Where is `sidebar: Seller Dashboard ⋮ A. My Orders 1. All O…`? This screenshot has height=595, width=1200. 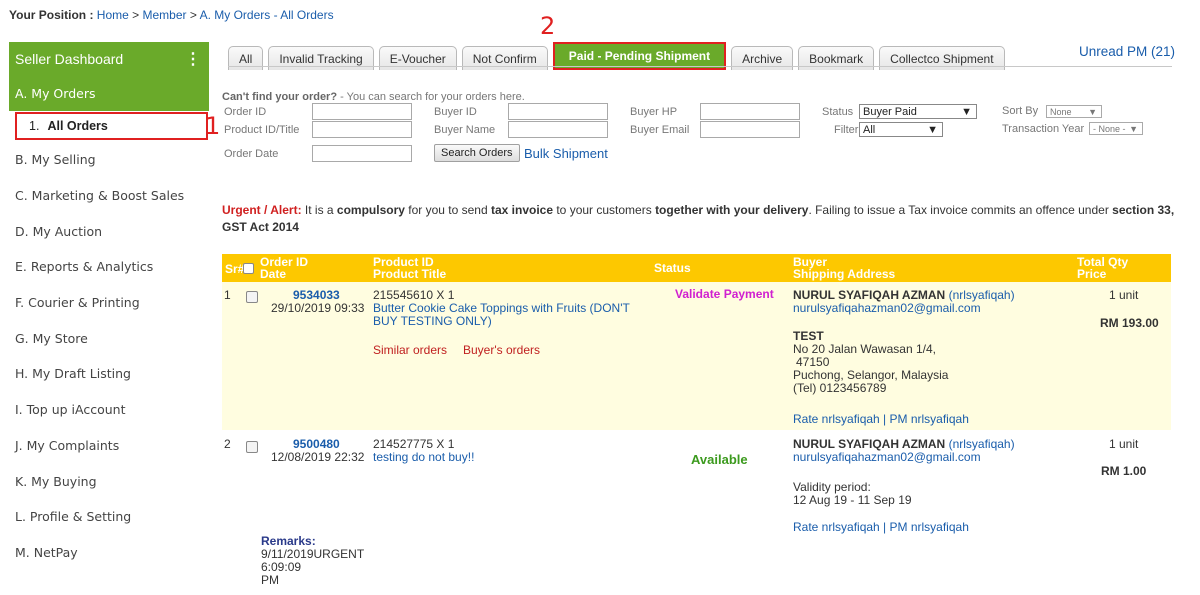 sidebar: Seller Dashboard ⋮ A. My Orders 1. All O… is located at coordinates (109, 306).